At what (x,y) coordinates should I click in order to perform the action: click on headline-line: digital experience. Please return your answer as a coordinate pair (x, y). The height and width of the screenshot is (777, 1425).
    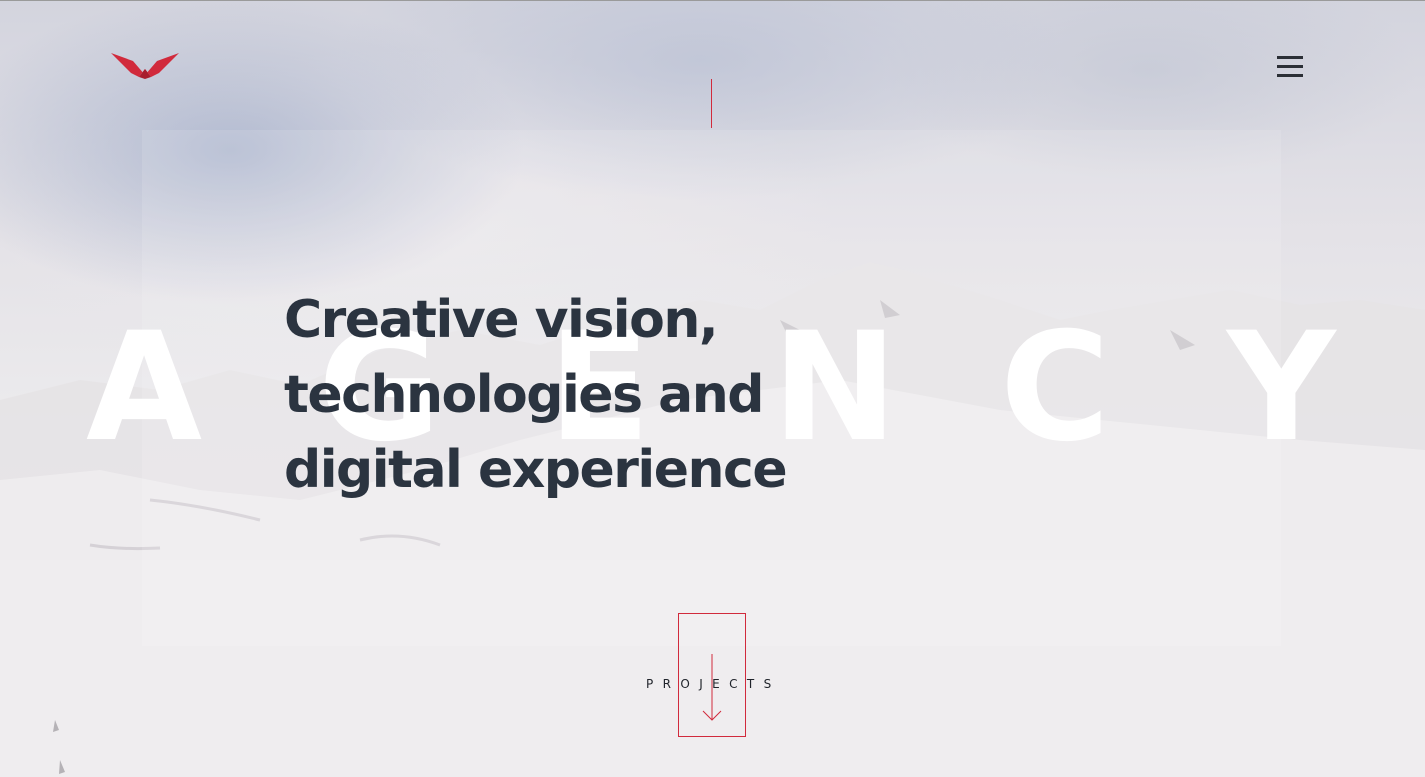
    Looking at the image, I should click on (536, 470).